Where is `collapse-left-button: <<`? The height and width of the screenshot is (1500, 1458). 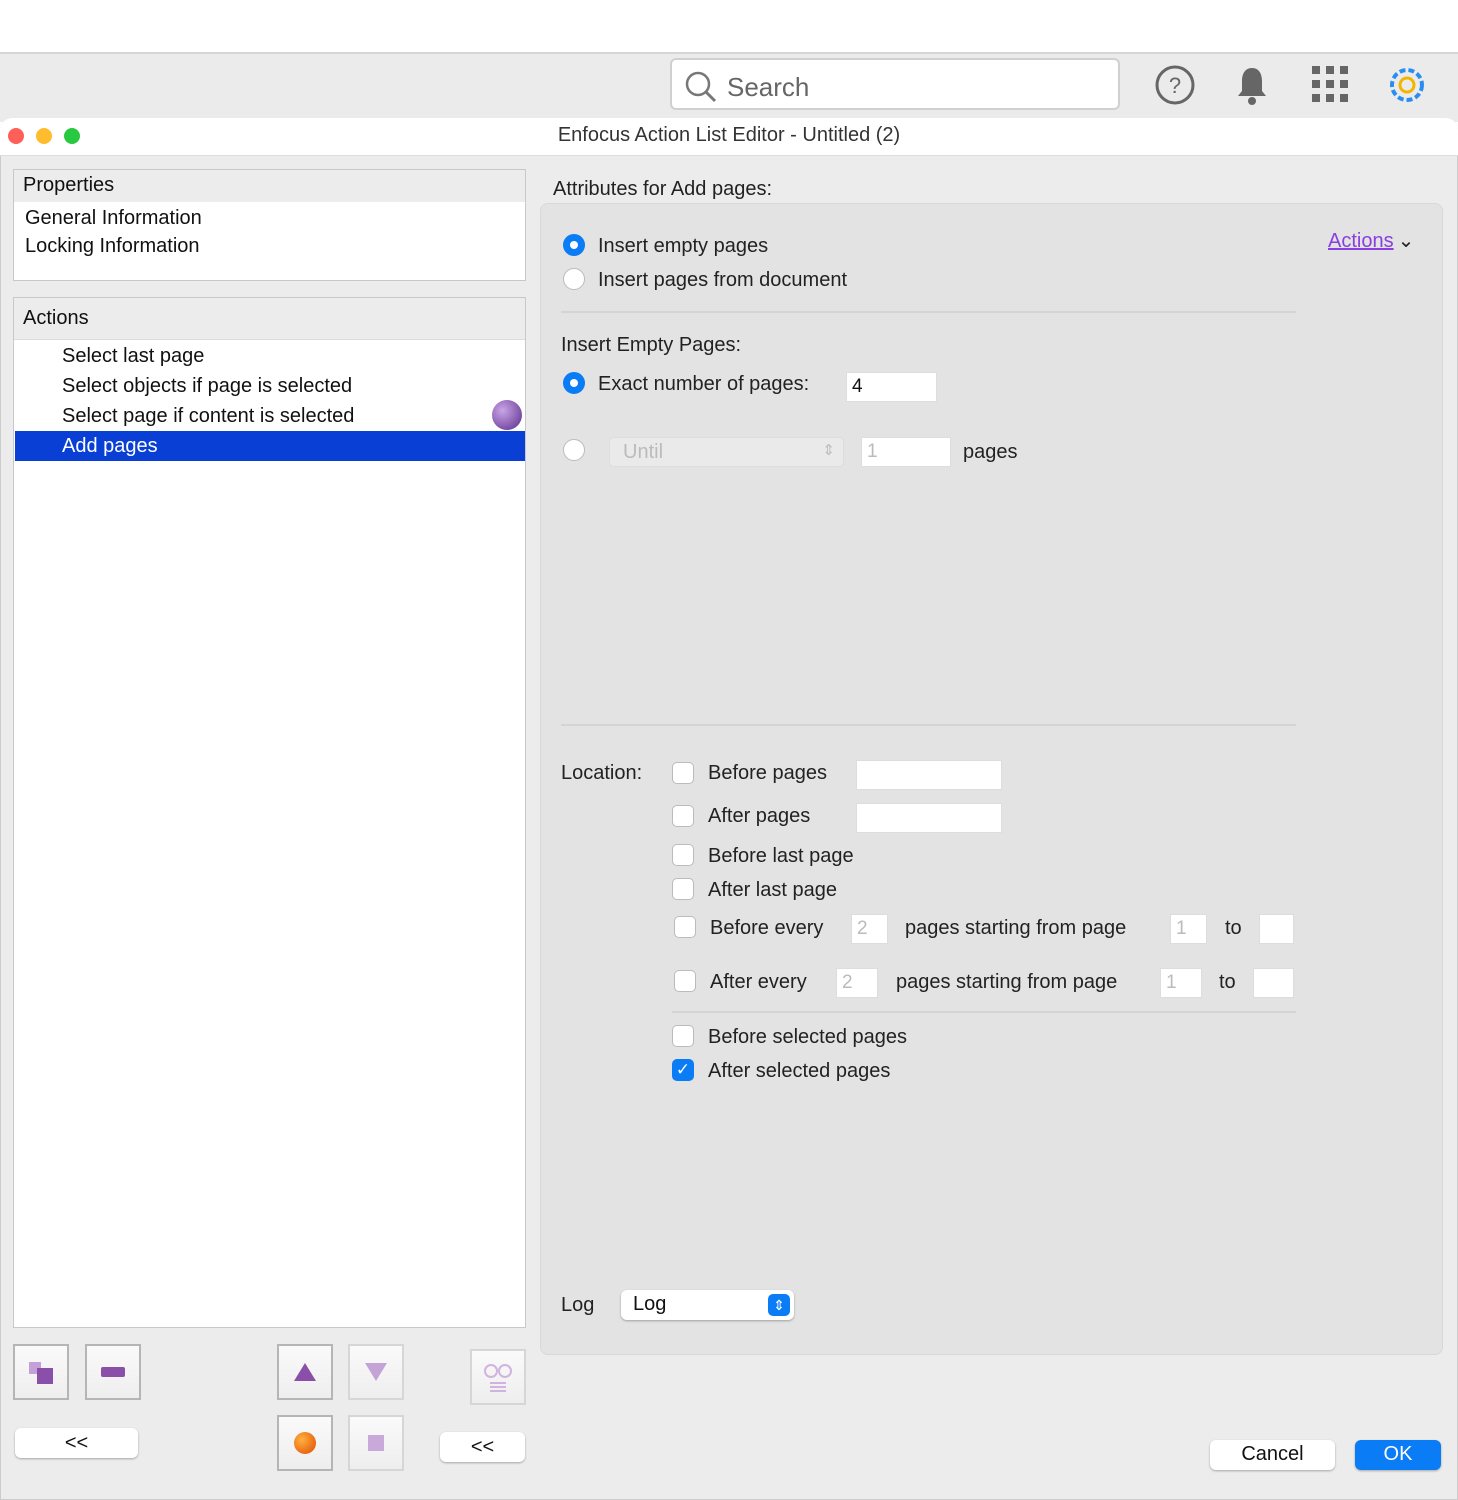 collapse-left-button: << is located at coordinates (76, 1443).